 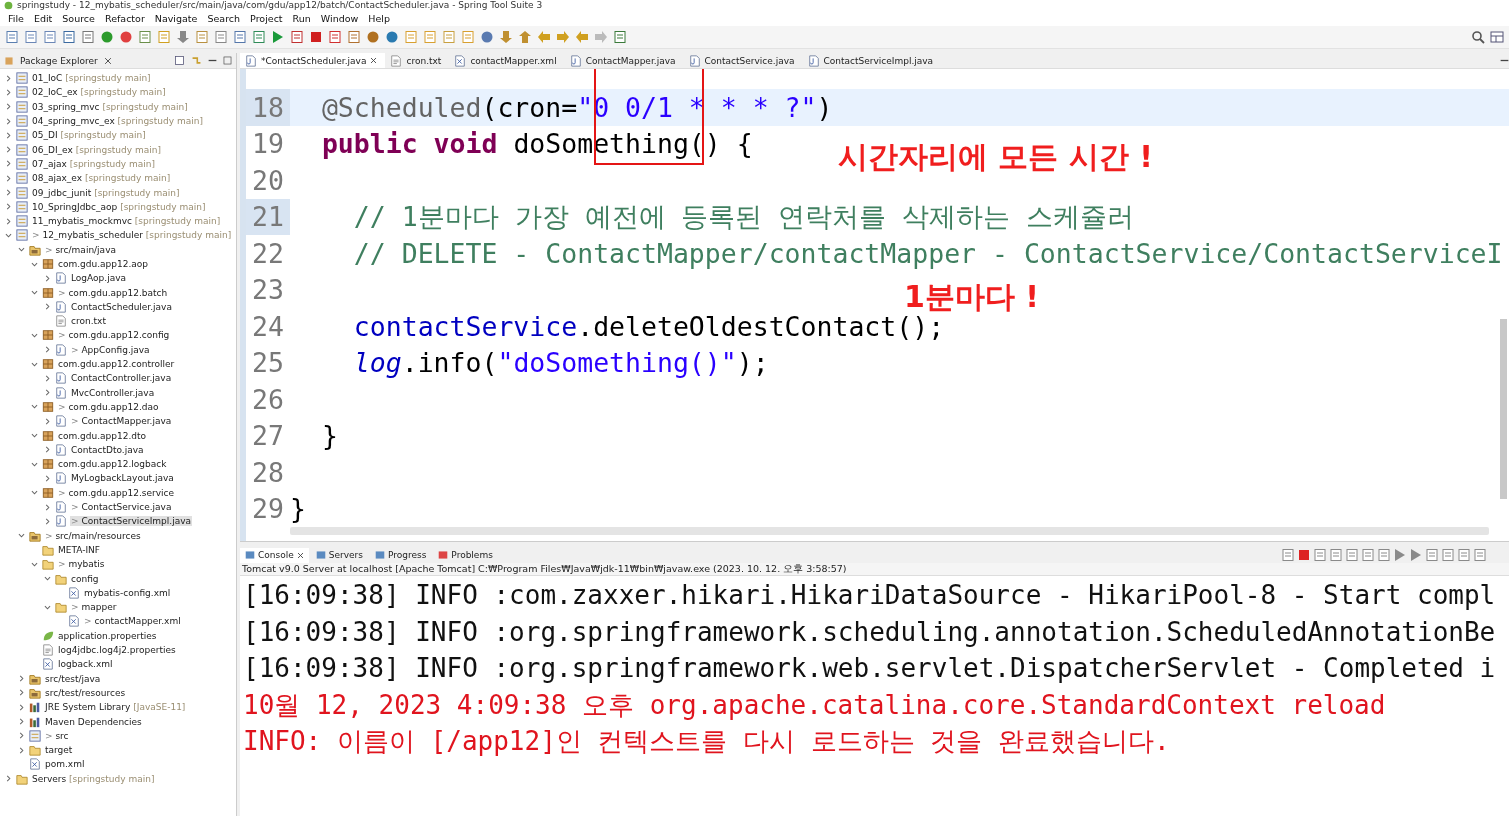 I want to click on tree-item: com.gdu.app12.controller, so click(x=116, y=364).